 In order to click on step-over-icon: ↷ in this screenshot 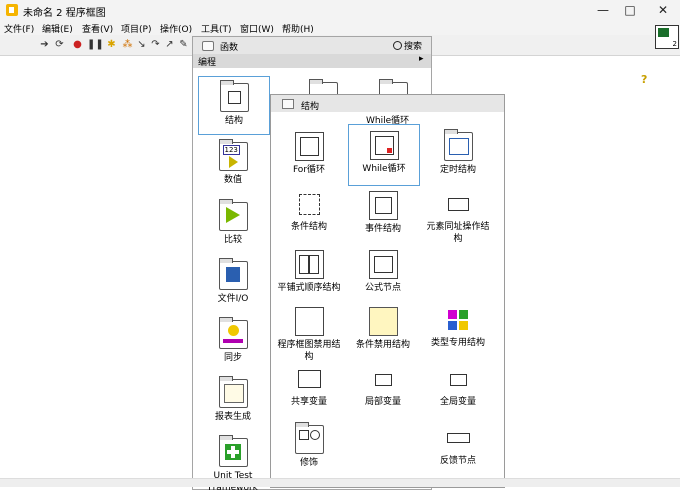, I will do `click(155, 44)`.